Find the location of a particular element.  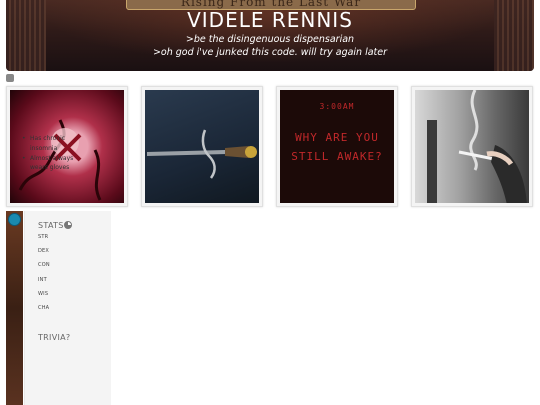

trivia-title-text: TRIVIA is located at coordinates (52, 337).